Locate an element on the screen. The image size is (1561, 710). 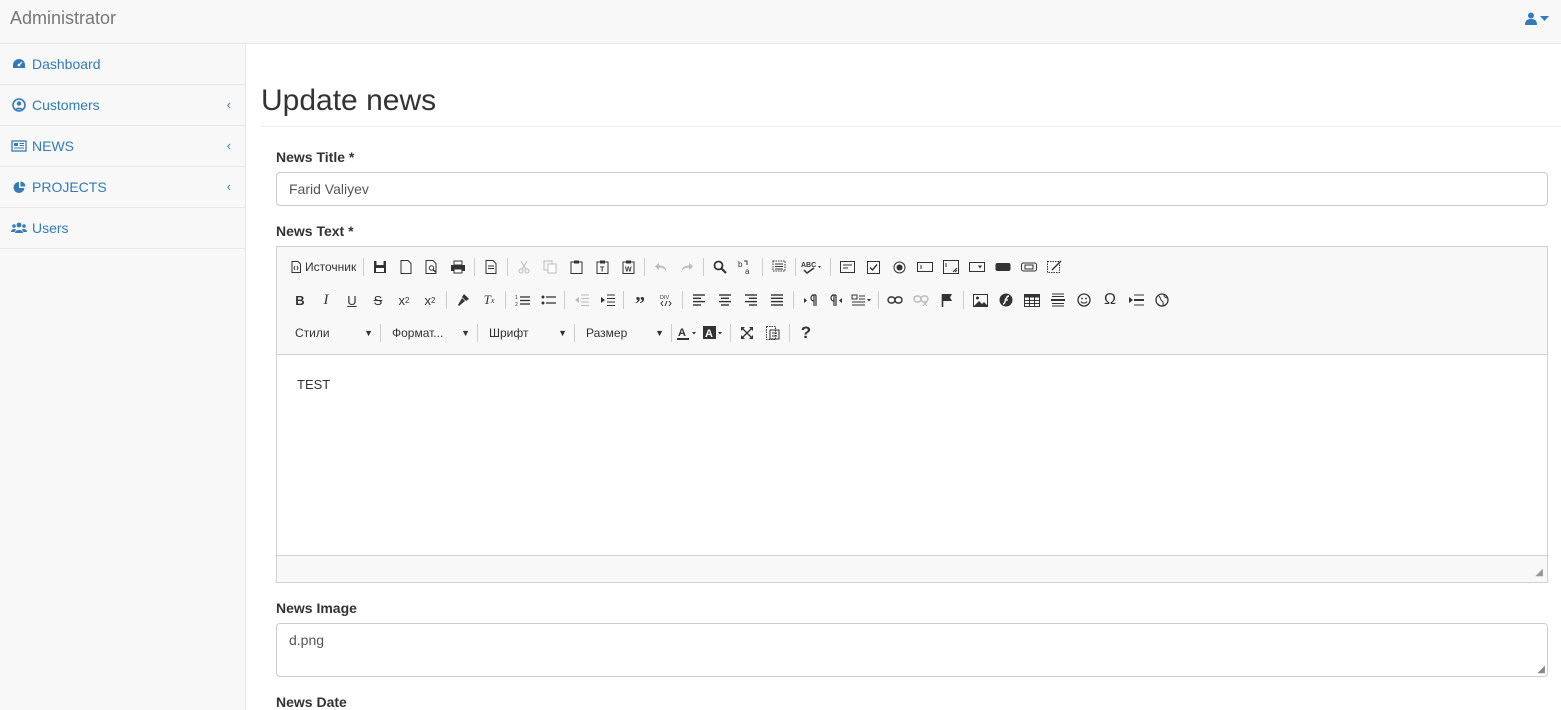
text-direction-rtl-icon is located at coordinates (836, 300).